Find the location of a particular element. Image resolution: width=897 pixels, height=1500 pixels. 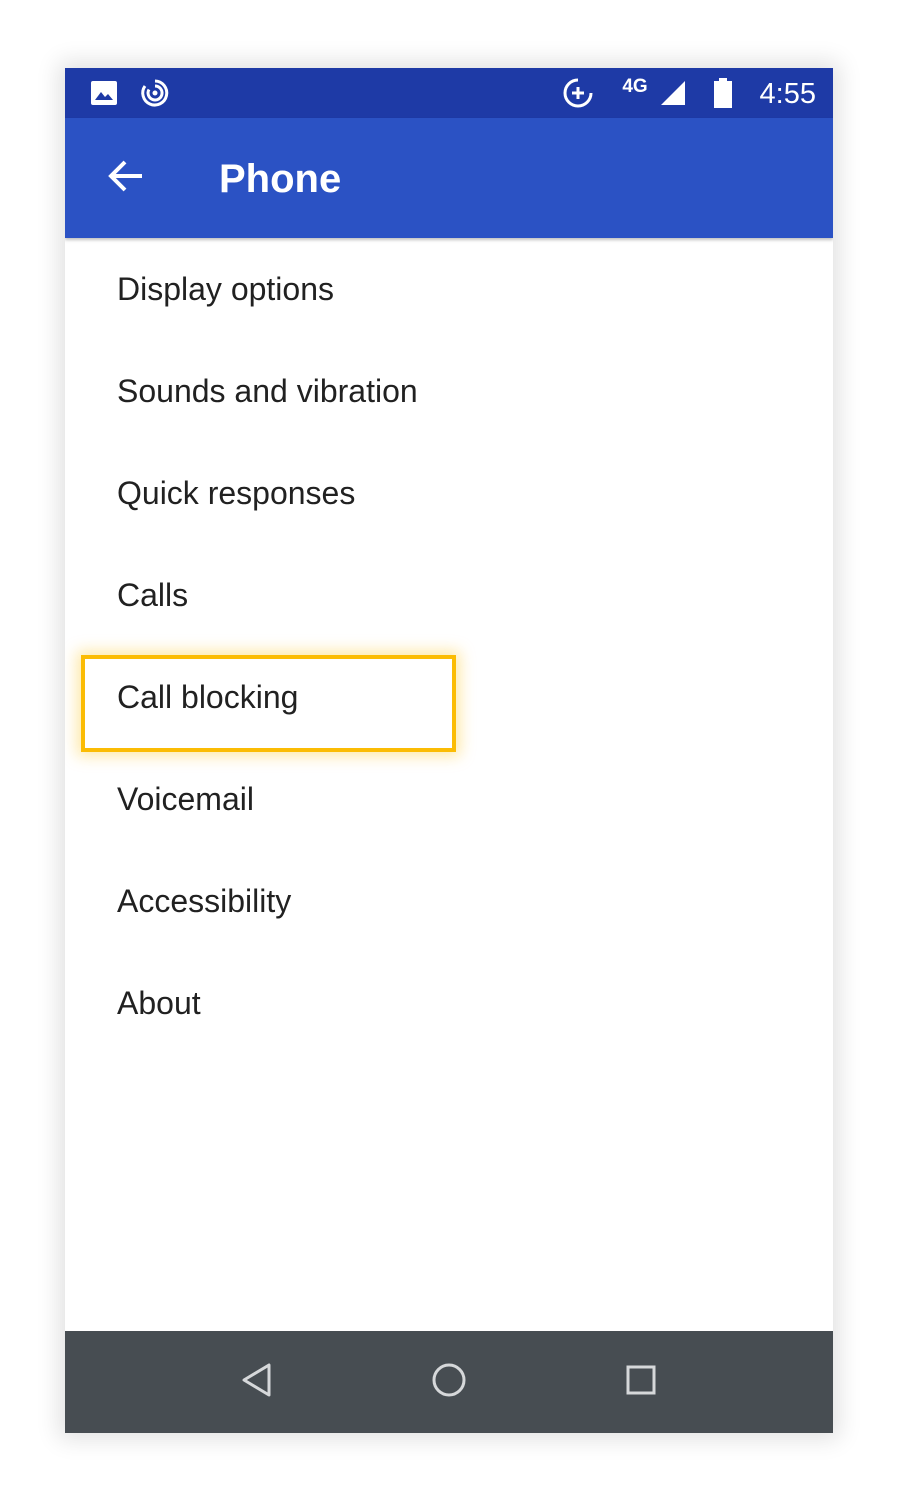

app-bar: Phone is located at coordinates (449, 178).